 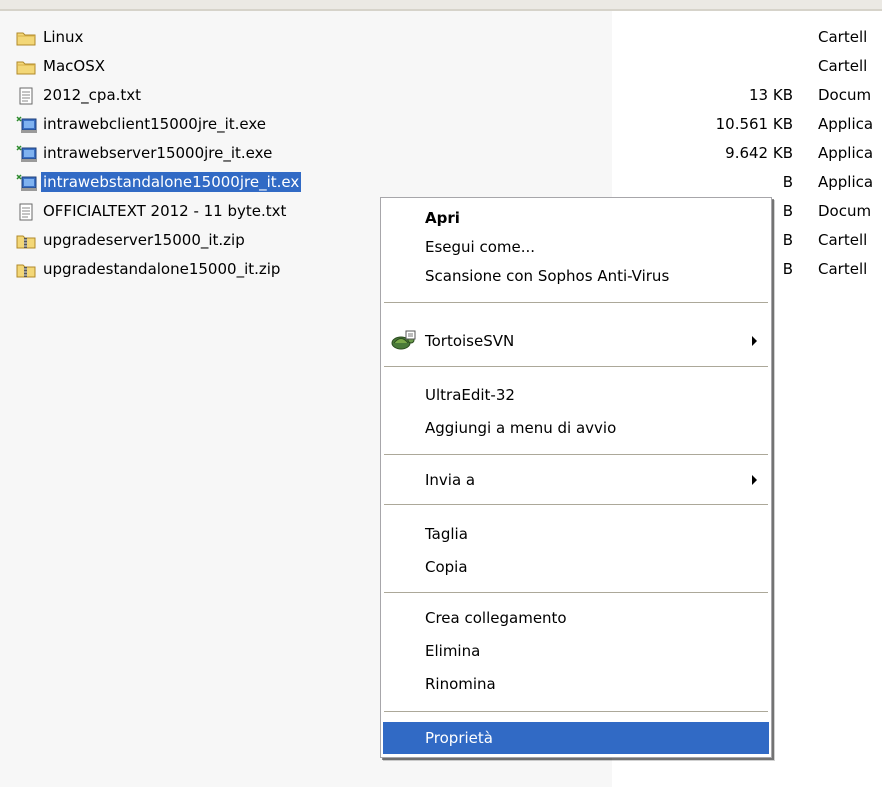 I want to click on menu-item-sophos-scan: Scansione con Sophos Anti-Virus, so click(x=576, y=276).